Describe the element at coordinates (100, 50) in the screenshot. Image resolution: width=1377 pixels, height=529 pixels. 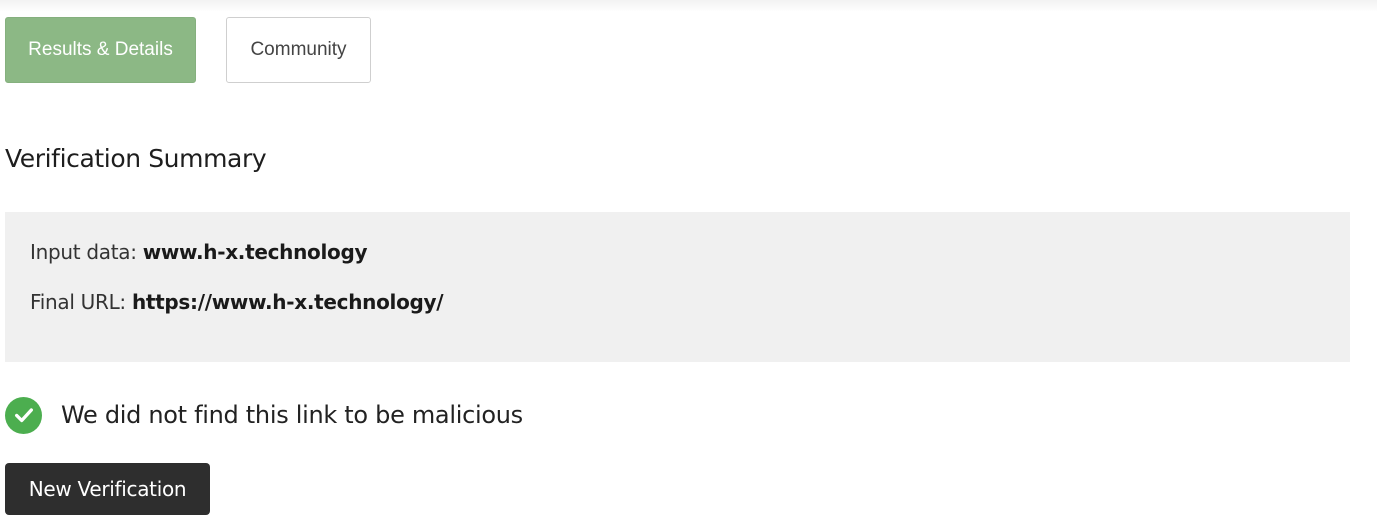
I see `tab-results-details: Results & Details` at that location.